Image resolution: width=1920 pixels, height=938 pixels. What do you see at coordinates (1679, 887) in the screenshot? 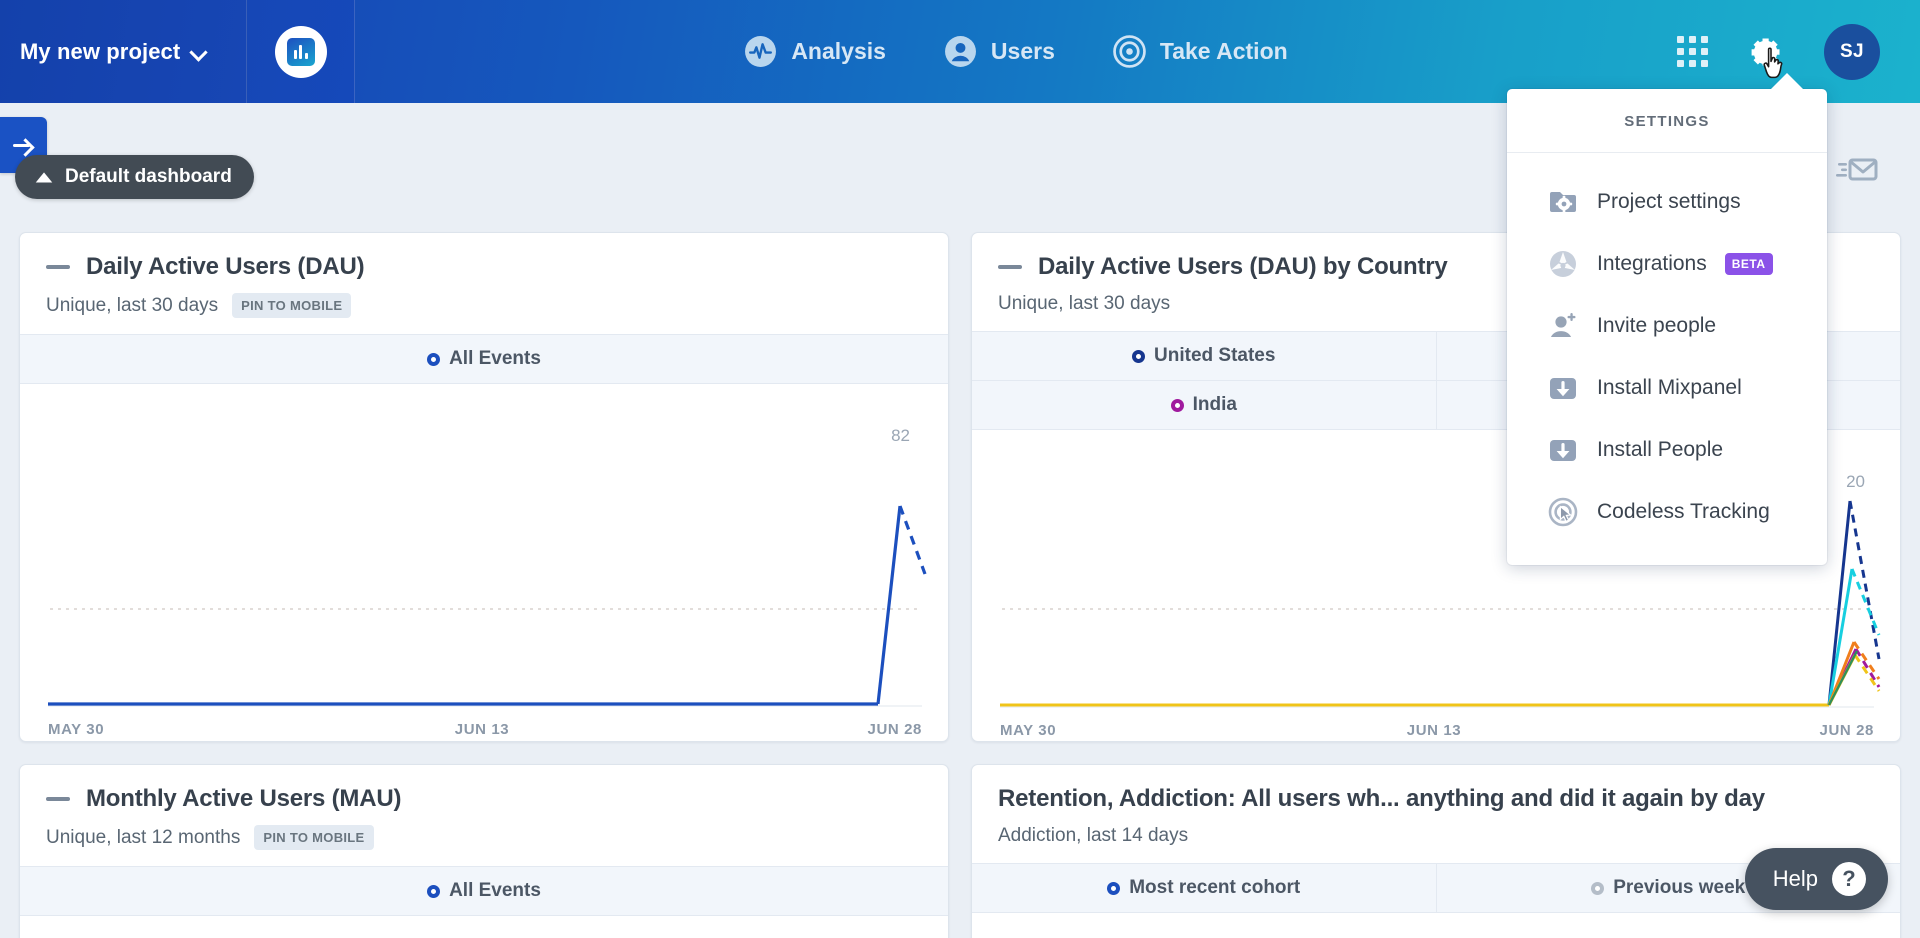
I see `legend-label: Previous week` at bounding box center [1679, 887].